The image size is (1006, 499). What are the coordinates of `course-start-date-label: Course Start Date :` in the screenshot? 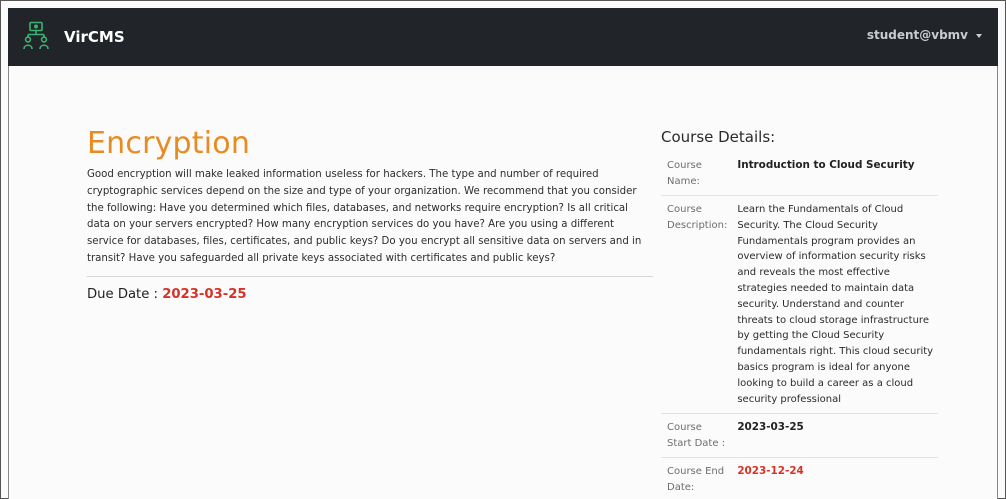 It's located at (696, 435).